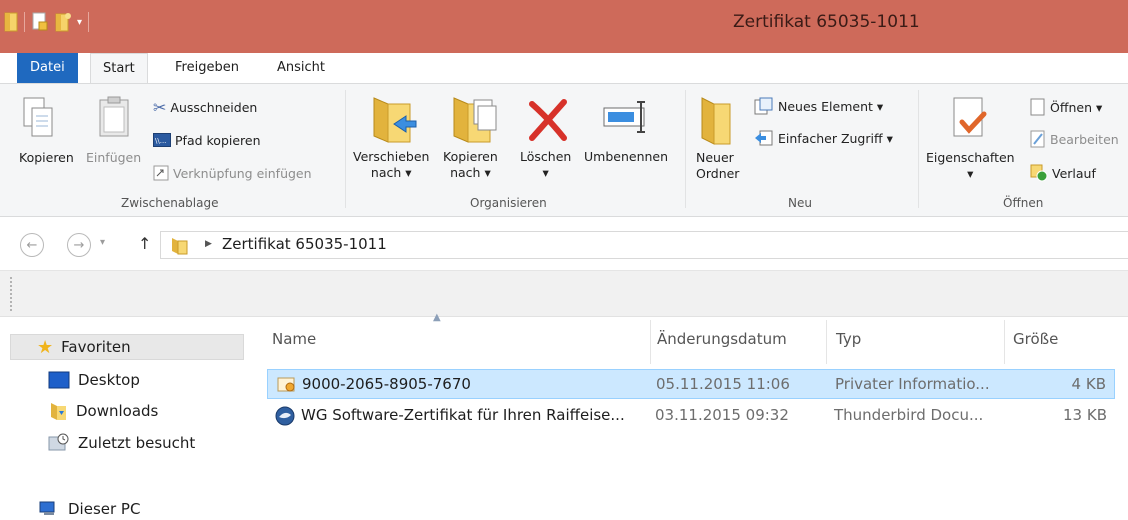 This screenshot has width=1128, height=520. I want to click on command-bar, so click(564, 294).